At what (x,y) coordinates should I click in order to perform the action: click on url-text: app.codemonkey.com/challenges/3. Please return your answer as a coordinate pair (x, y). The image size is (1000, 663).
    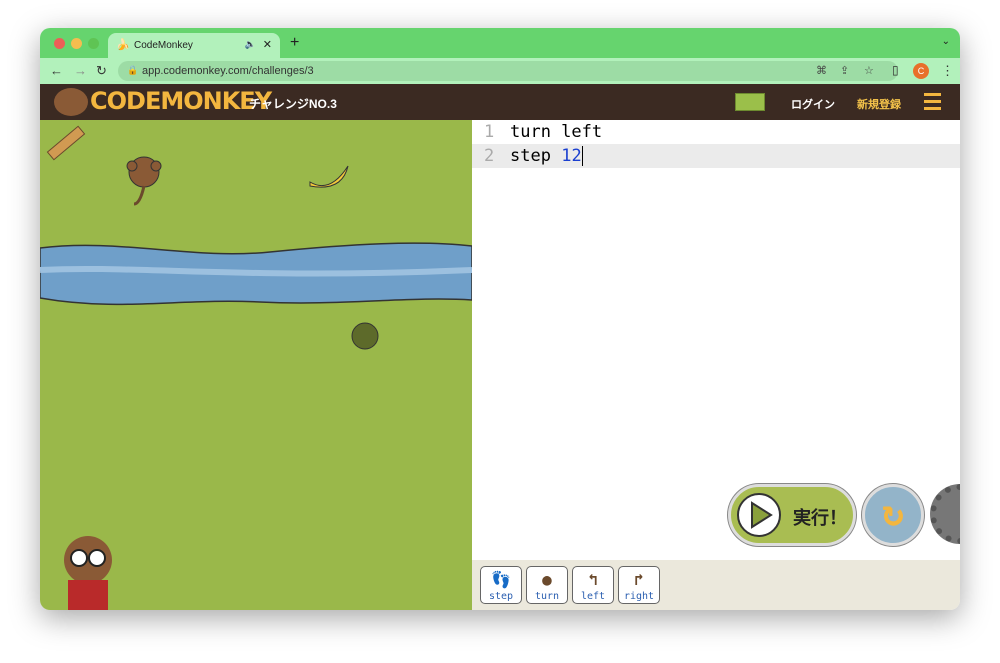
    Looking at the image, I should click on (228, 71).